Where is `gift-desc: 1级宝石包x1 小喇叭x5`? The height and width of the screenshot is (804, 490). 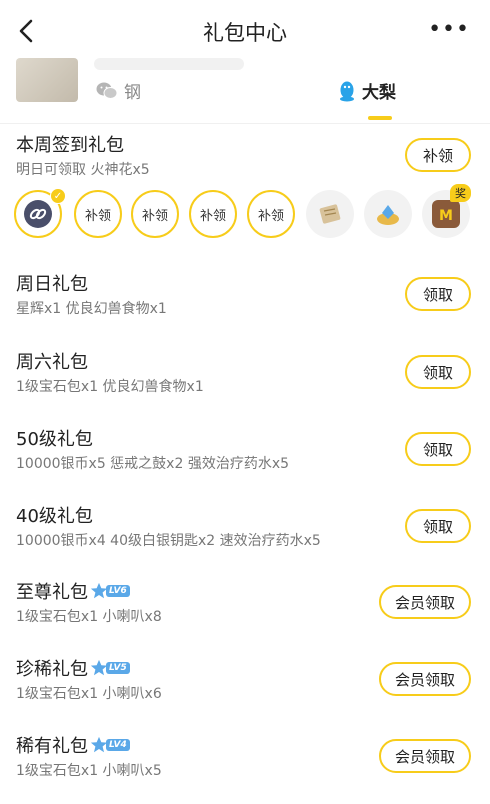 gift-desc: 1级宝石包x1 小喇叭x5 is located at coordinates (89, 771).